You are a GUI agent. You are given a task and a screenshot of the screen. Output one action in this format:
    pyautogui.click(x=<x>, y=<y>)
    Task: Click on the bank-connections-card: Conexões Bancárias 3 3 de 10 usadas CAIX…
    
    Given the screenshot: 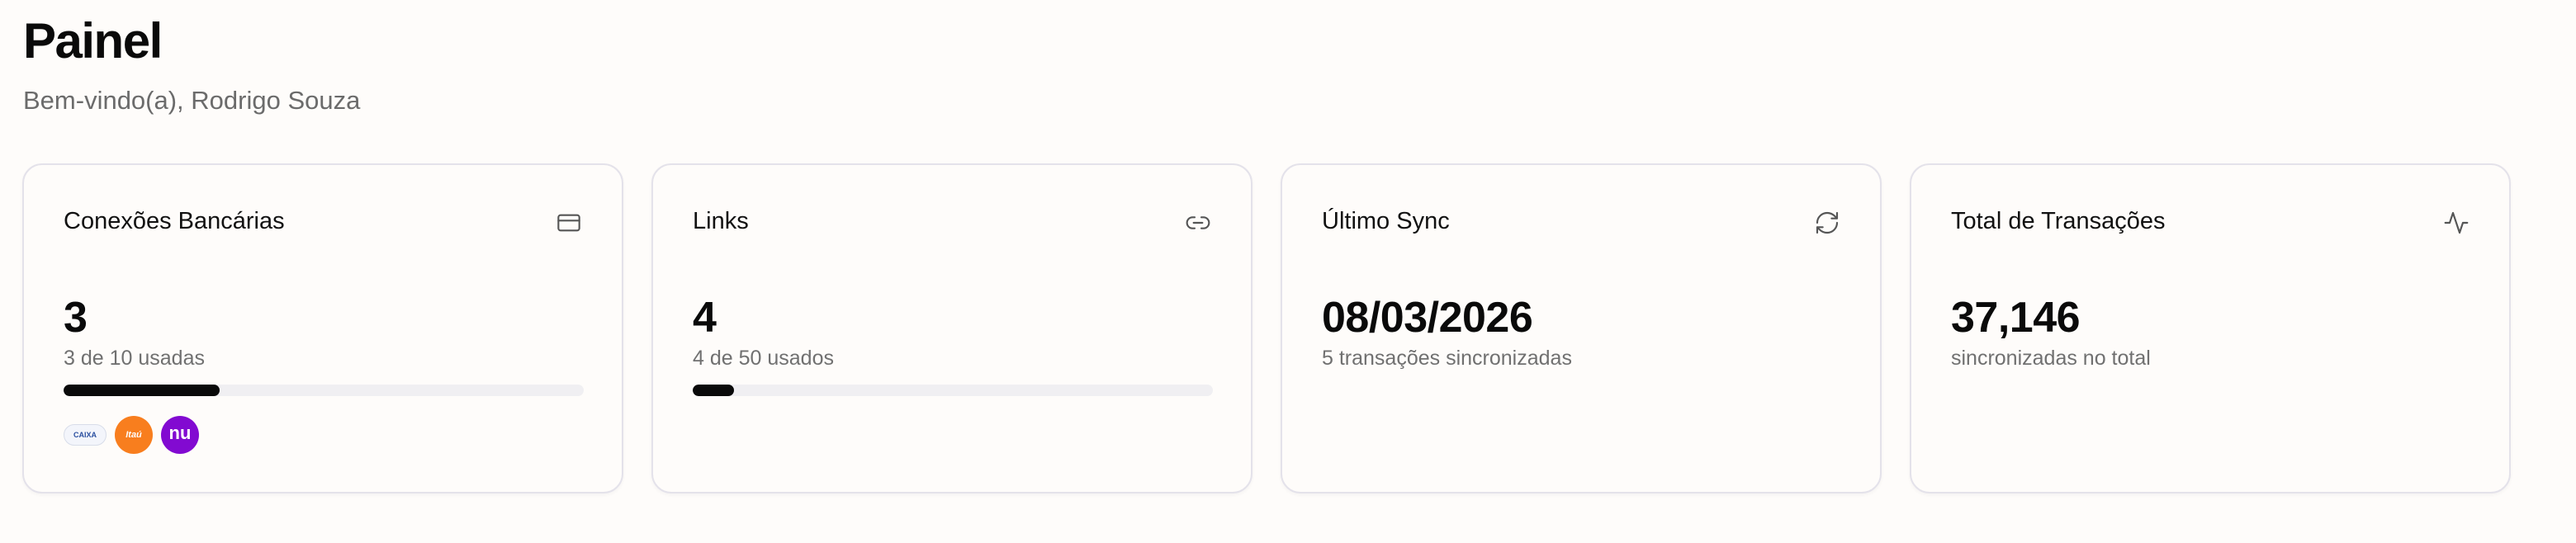 What is the action you would take?
    pyautogui.click(x=322, y=328)
    